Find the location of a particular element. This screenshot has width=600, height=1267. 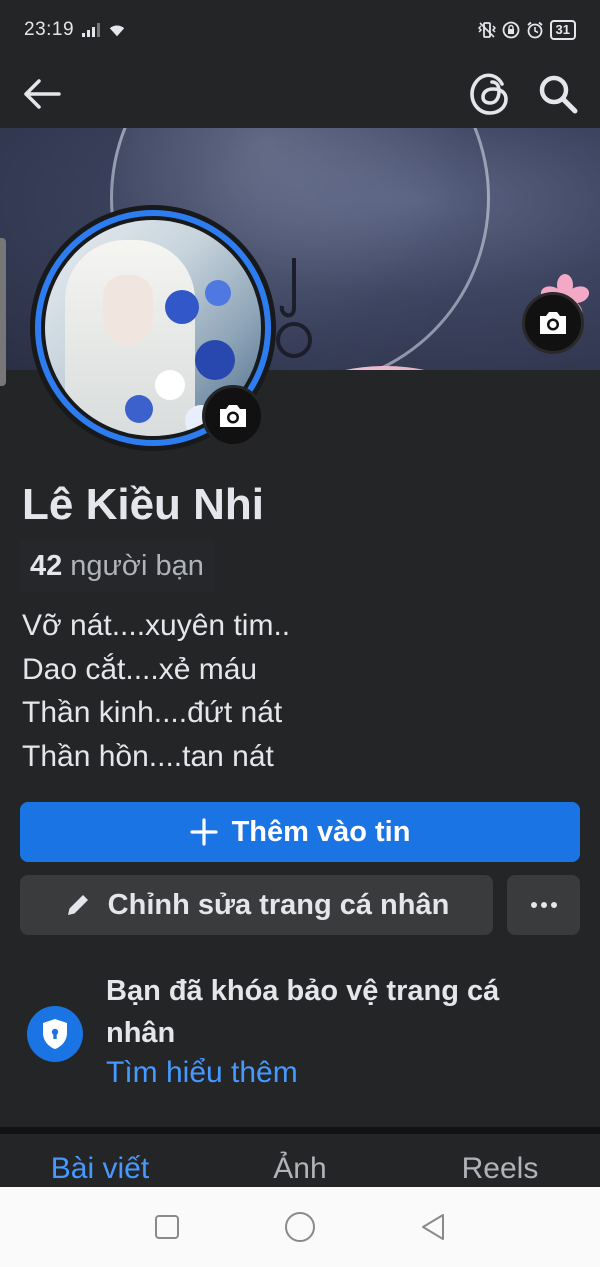

friend-label: người bạn is located at coordinates (137, 565).